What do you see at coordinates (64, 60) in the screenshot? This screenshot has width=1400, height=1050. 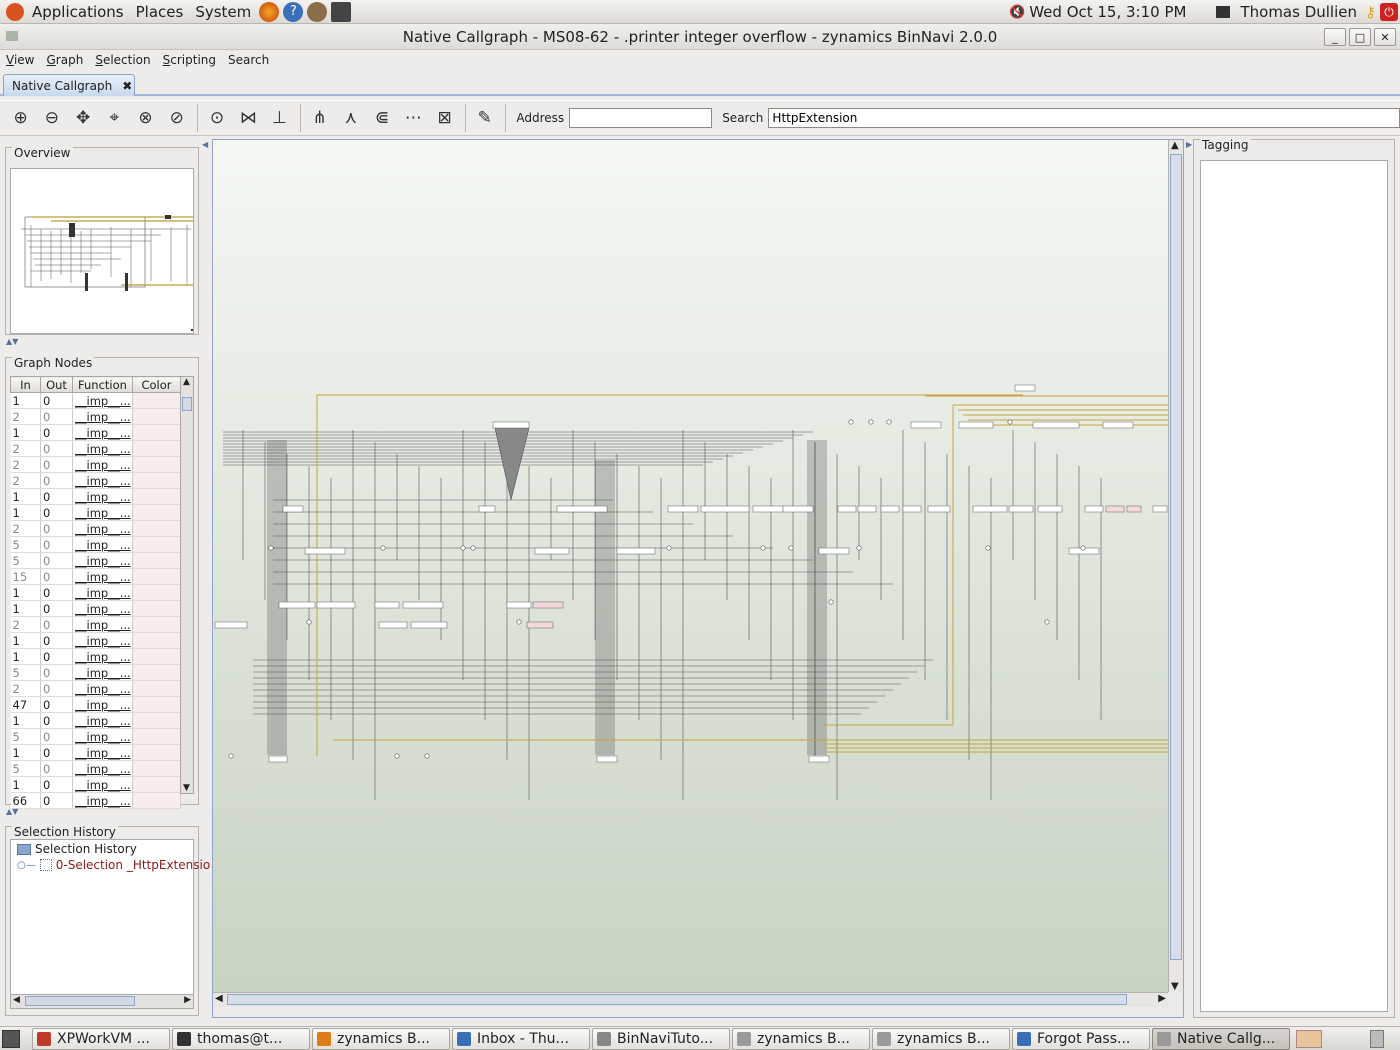 I see `menu-graph: Graph` at bounding box center [64, 60].